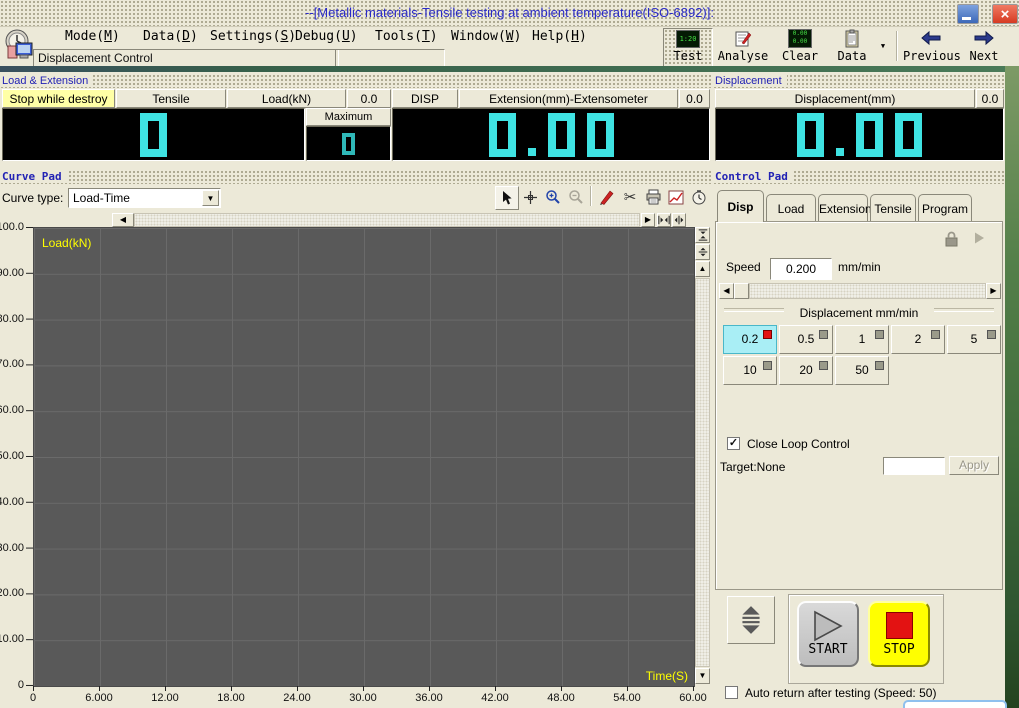  What do you see at coordinates (486, 36) in the screenshot?
I see `menu-window: Window(W)` at bounding box center [486, 36].